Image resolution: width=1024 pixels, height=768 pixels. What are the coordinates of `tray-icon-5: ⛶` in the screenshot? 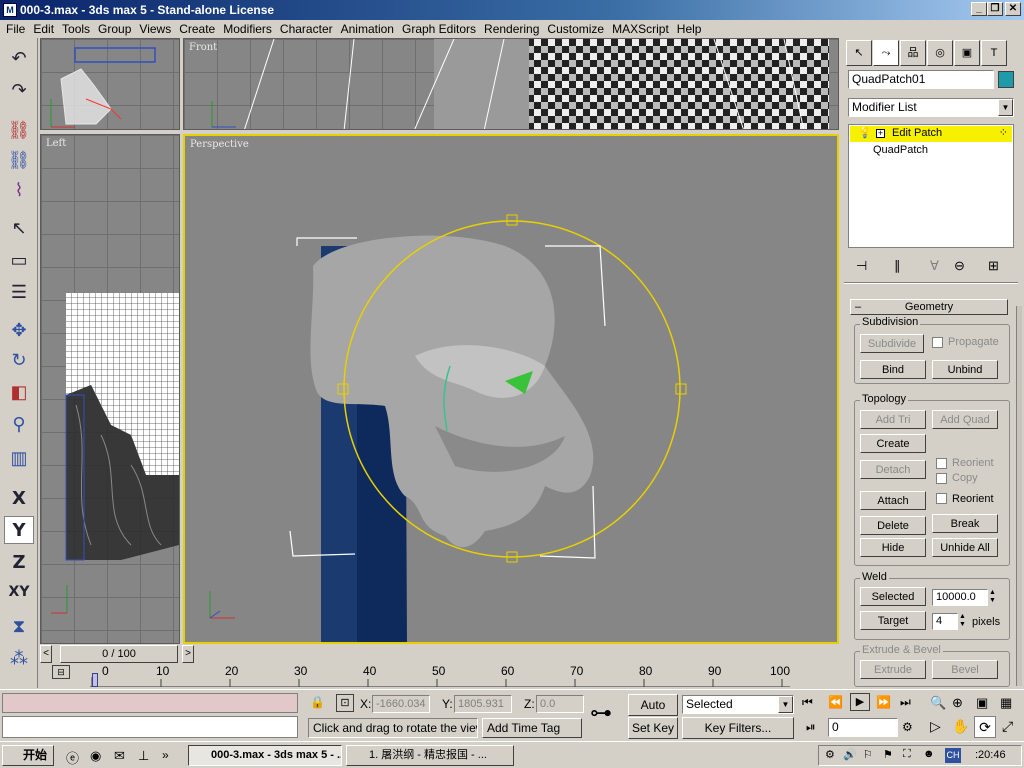 It's located at (907, 754).